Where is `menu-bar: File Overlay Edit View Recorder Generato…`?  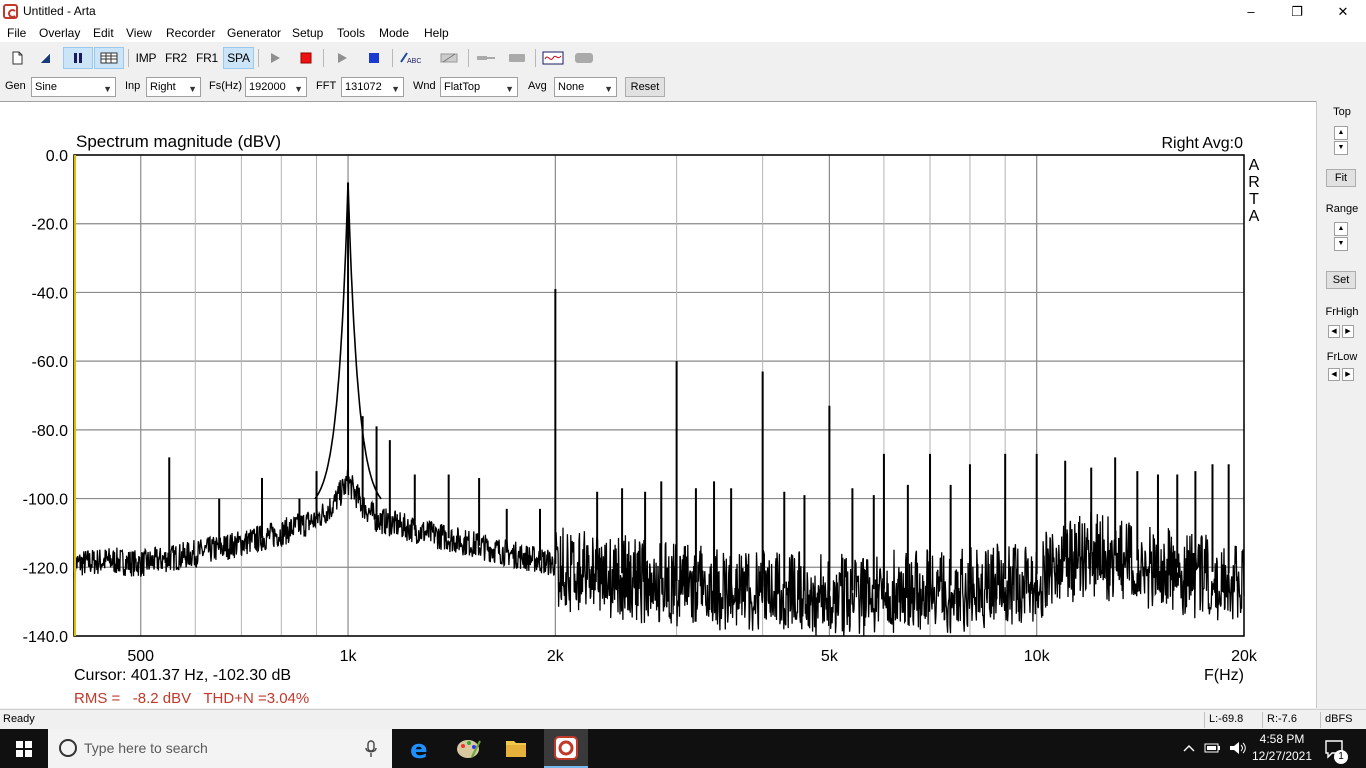
menu-bar: File Overlay Edit View Recorder Generato… is located at coordinates (683, 32).